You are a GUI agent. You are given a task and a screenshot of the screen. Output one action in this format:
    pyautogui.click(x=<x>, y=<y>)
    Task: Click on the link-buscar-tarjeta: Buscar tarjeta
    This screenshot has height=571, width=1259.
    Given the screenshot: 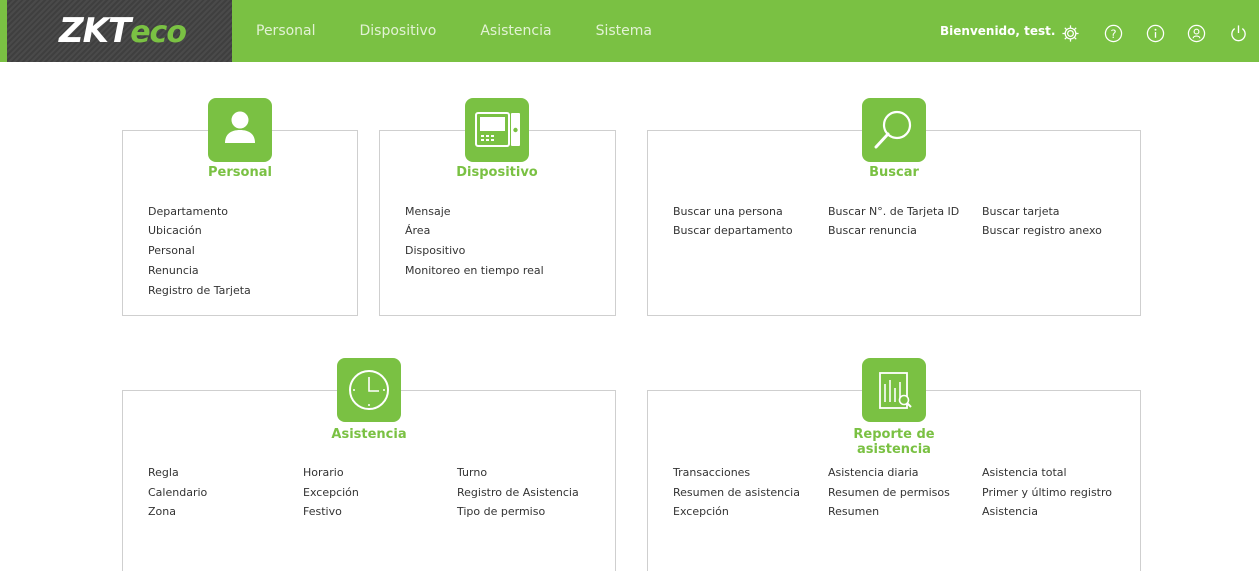 What is the action you would take?
    pyautogui.click(x=1021, y=212)
    